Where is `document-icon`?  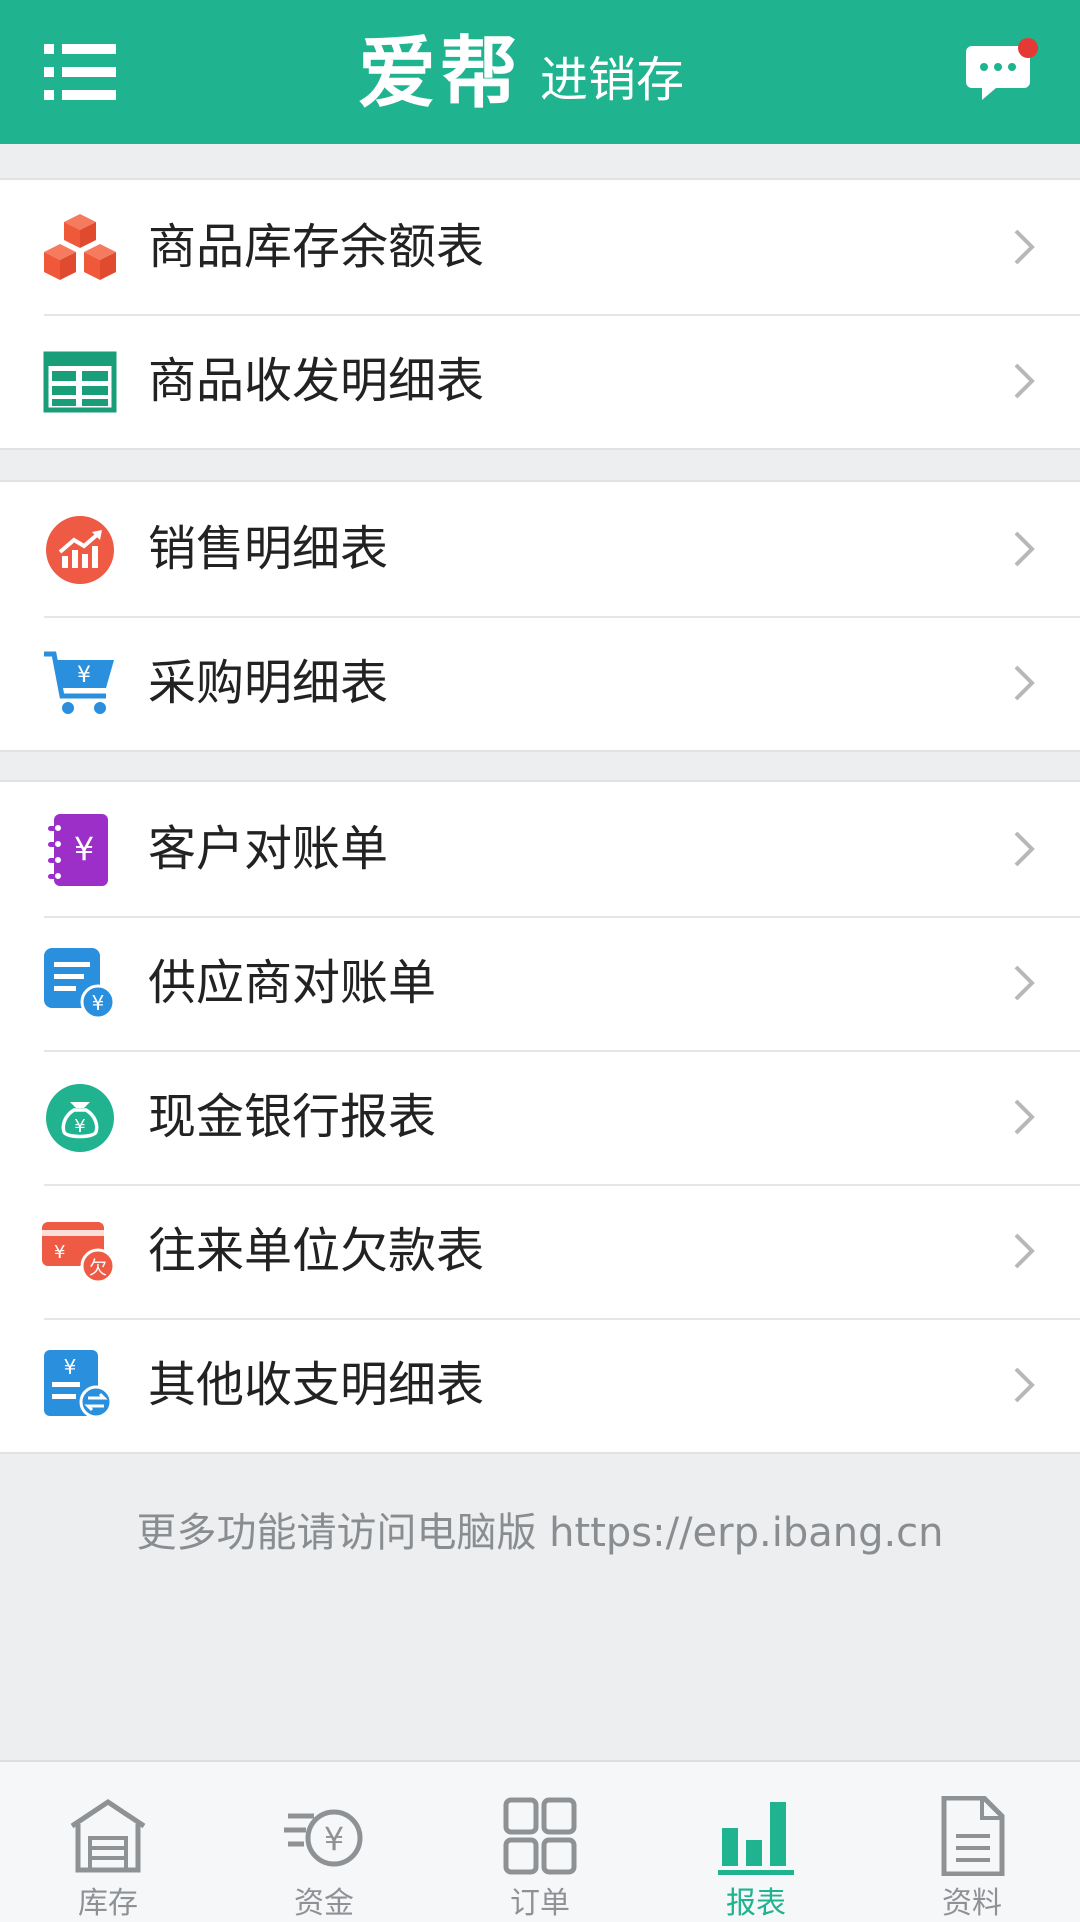
document-icon is located at coordinates (973, 1836).